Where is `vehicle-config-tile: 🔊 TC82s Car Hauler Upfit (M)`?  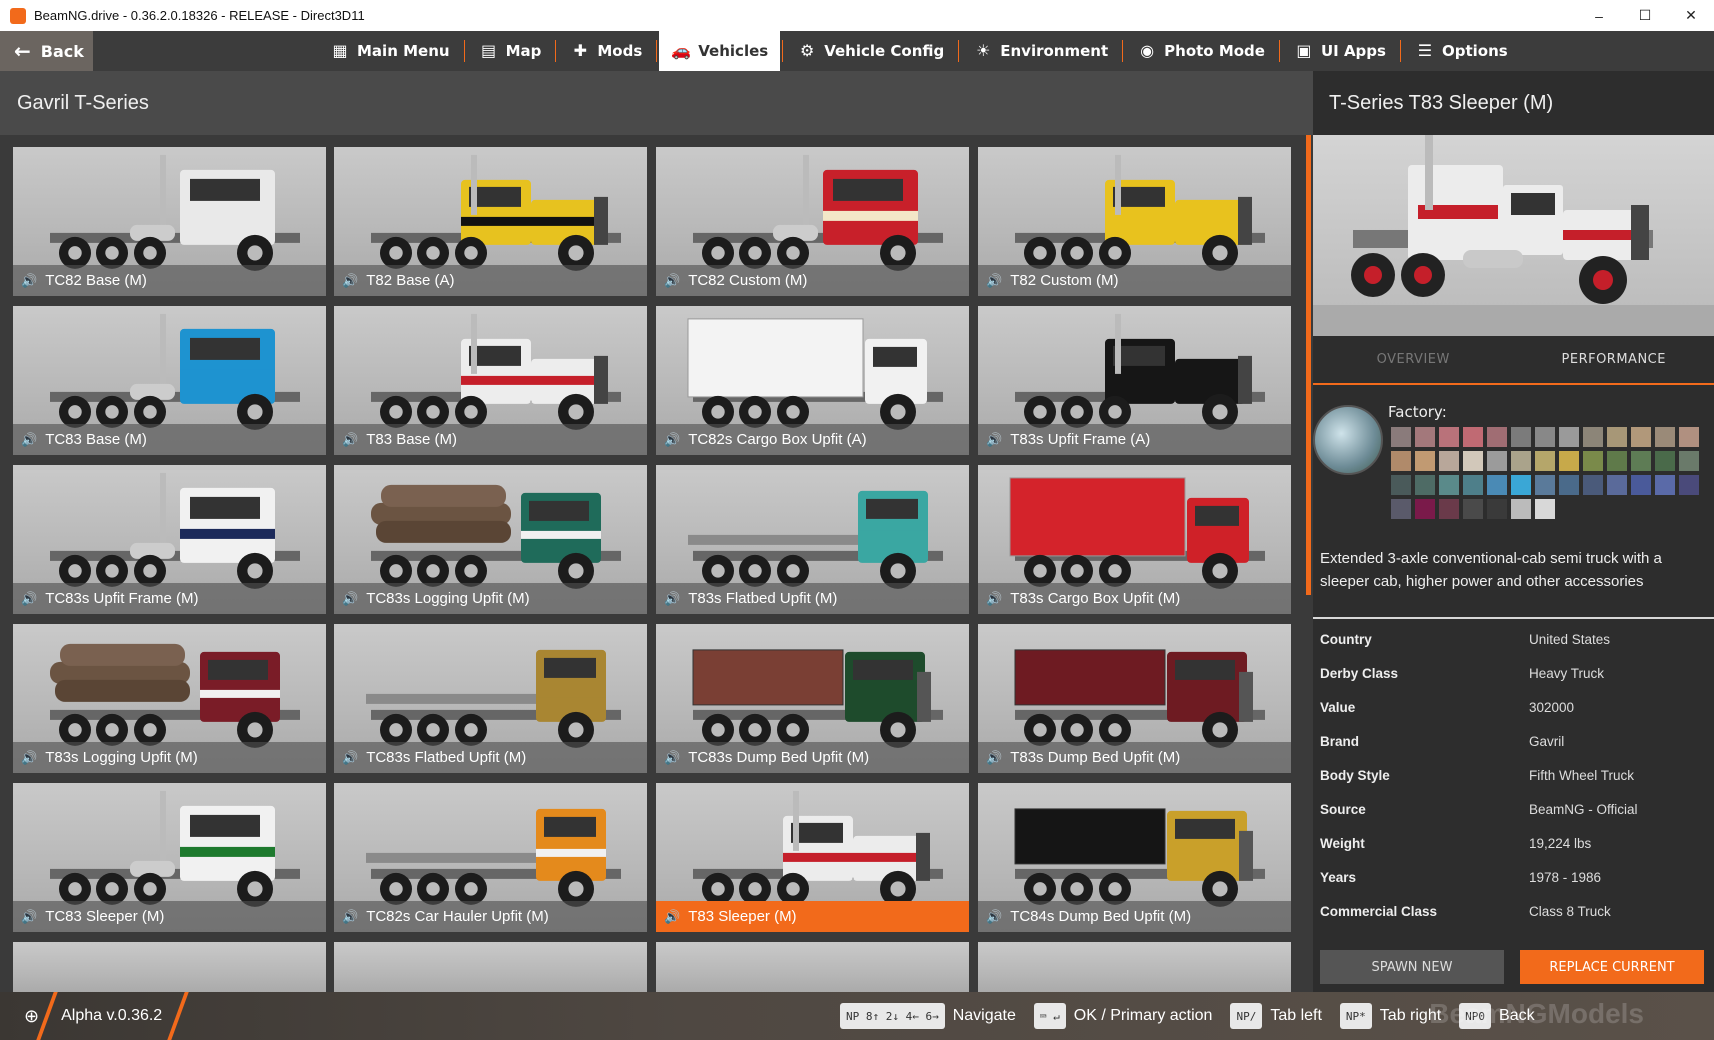
vehicle-config-tile: 🔊 TC82s Car Hauler Upfit (M) is located at coordinates (490, 857).